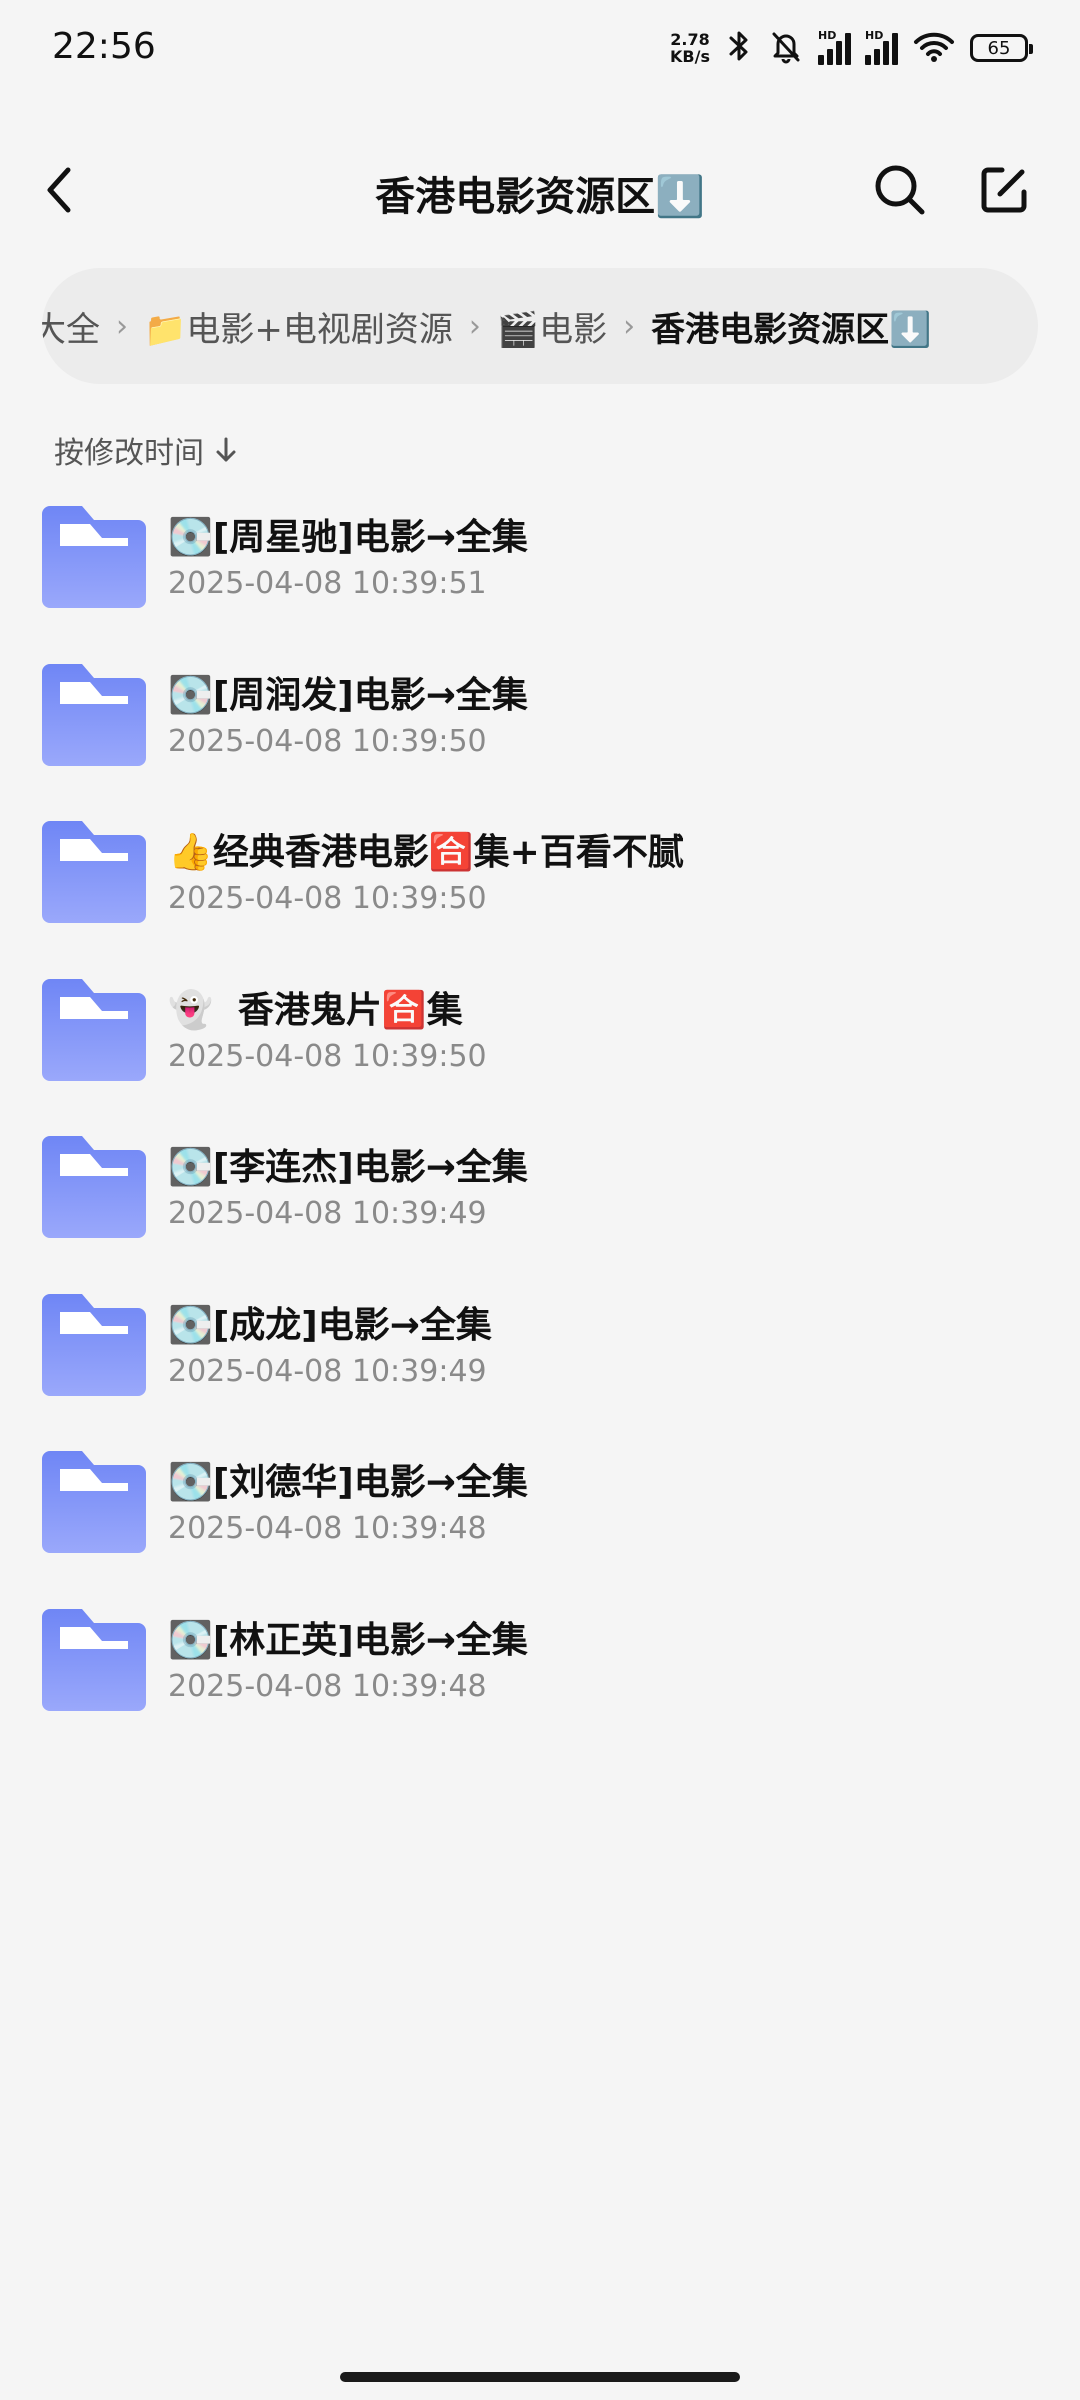  I want to click on edit-icon, so click(1004, 190).